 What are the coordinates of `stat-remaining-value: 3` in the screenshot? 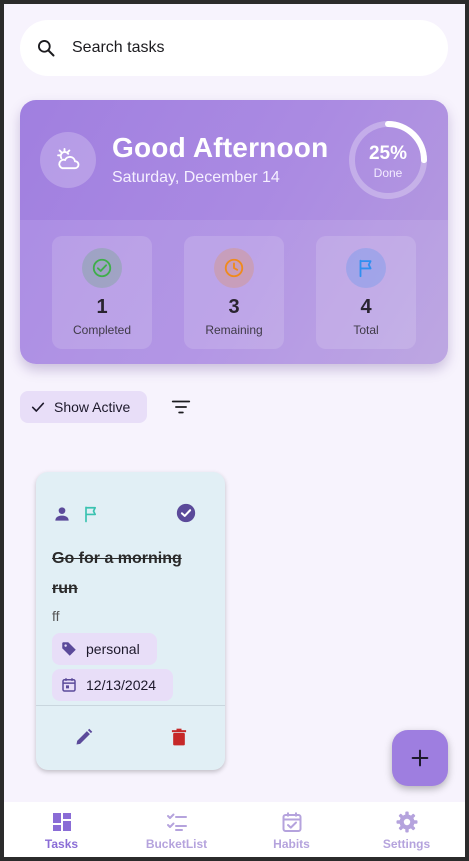 It's located at (234, 307).